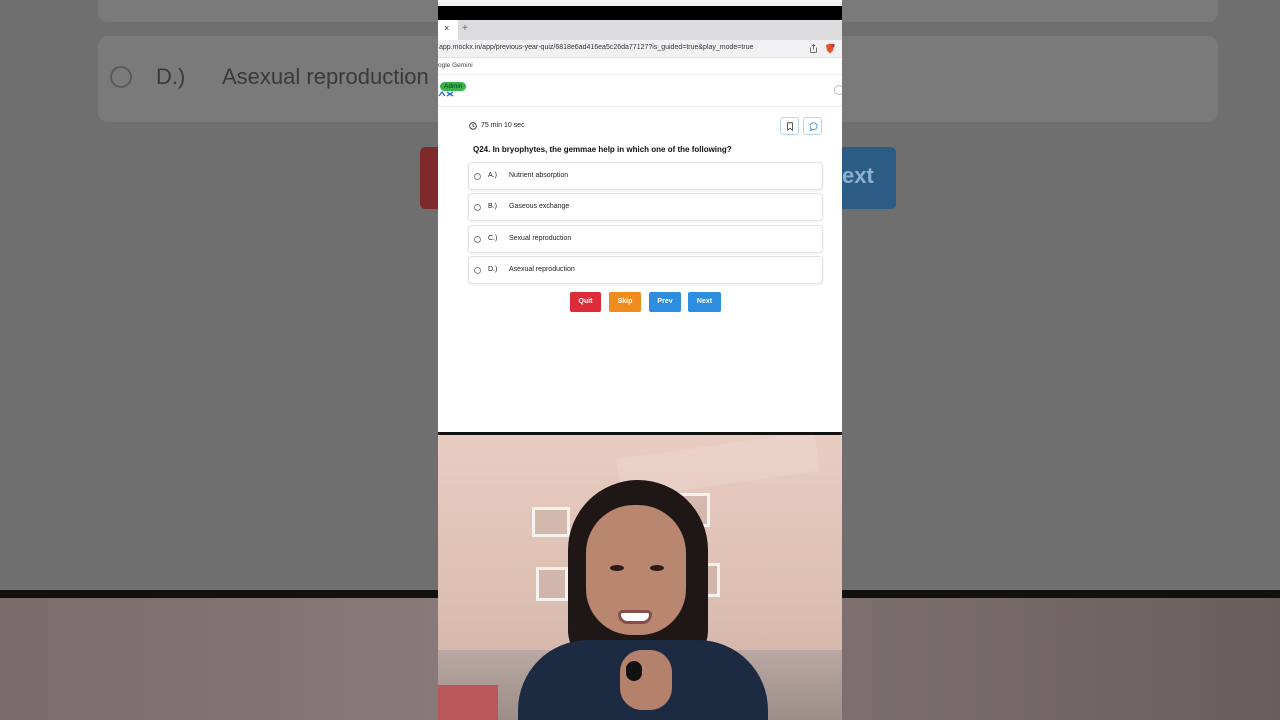 This screenshot has width=1280, height=720. I want to click on quit-button: Quit, so click(585, 302).